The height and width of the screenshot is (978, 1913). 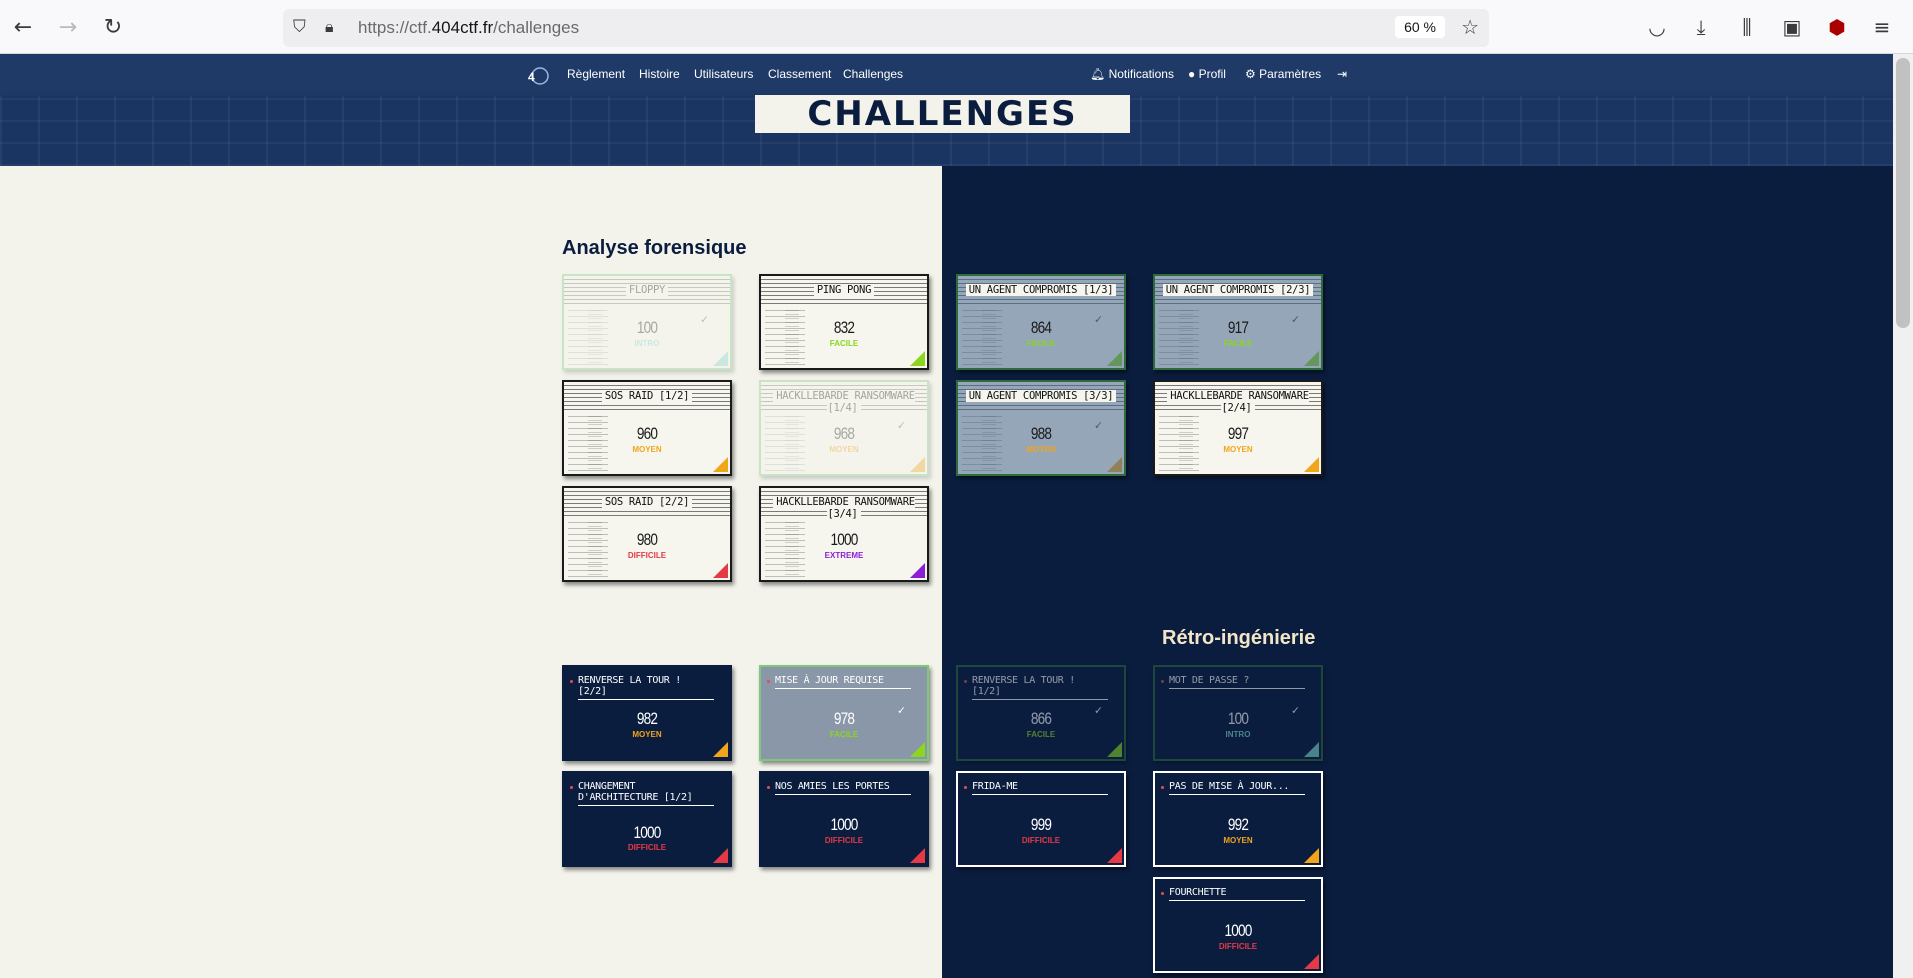 I want to click on challenge-card: UN AGENT COMPROMIS [1/3] ✓ 864 FACILE, so click(x=1041, y=322).